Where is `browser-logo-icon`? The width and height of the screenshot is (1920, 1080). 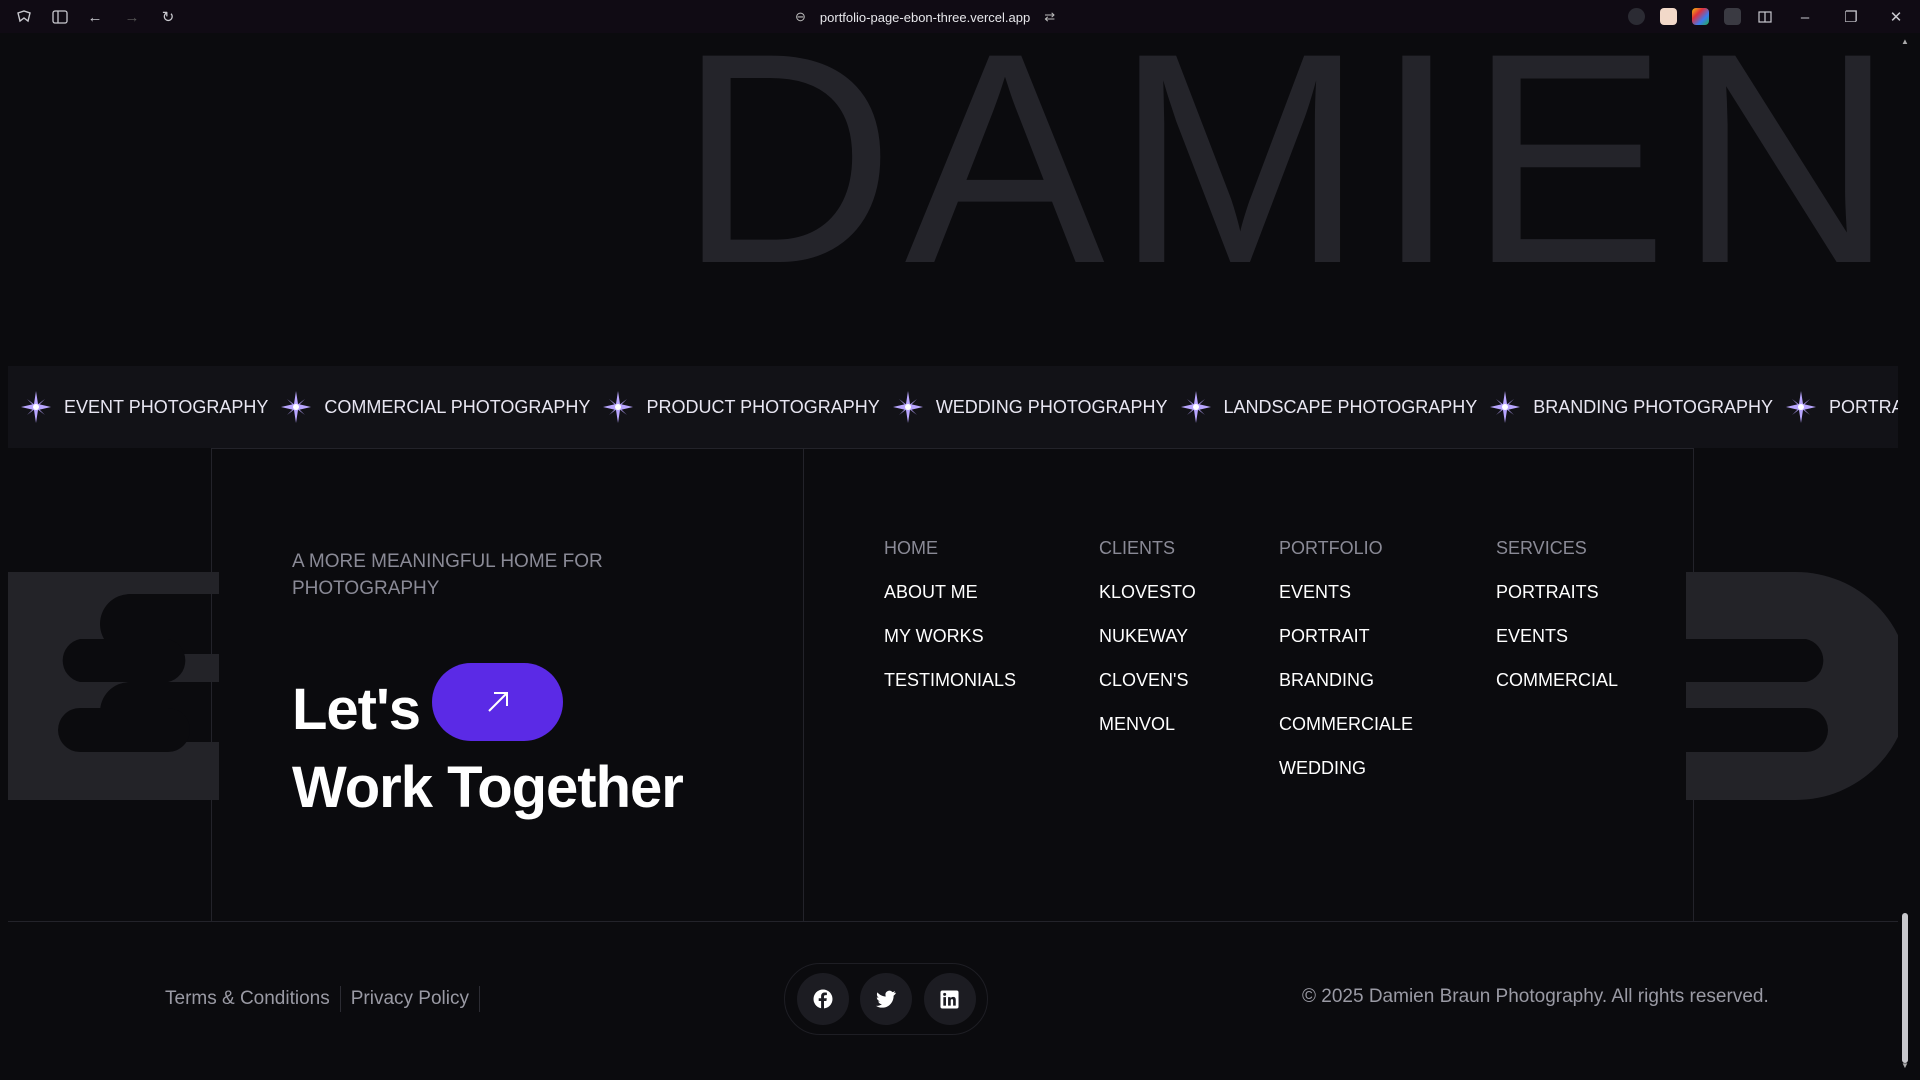
browser-logo-icon is located at coordinates (24, 17).